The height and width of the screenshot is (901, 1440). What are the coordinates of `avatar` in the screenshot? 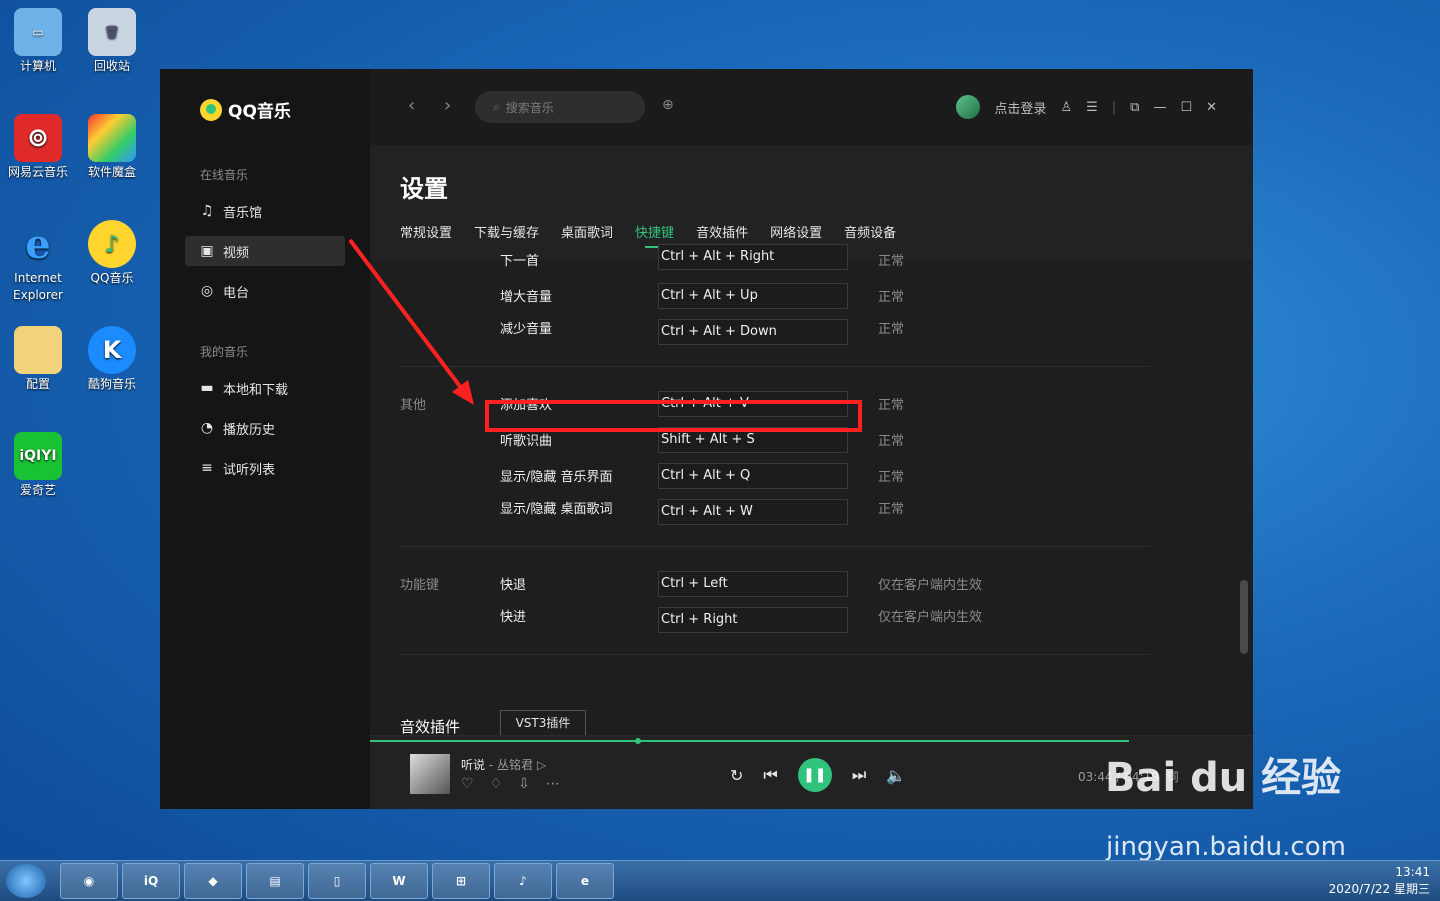 It's located at (968, 107).